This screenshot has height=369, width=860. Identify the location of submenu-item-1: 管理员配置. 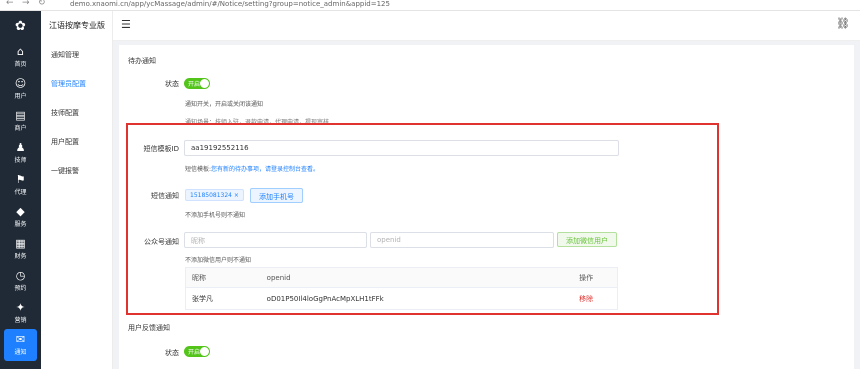
(76, 84).